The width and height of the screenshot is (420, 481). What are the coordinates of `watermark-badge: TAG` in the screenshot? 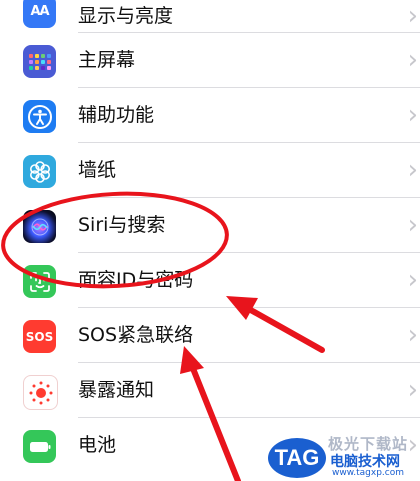 It's located at (297, 458).